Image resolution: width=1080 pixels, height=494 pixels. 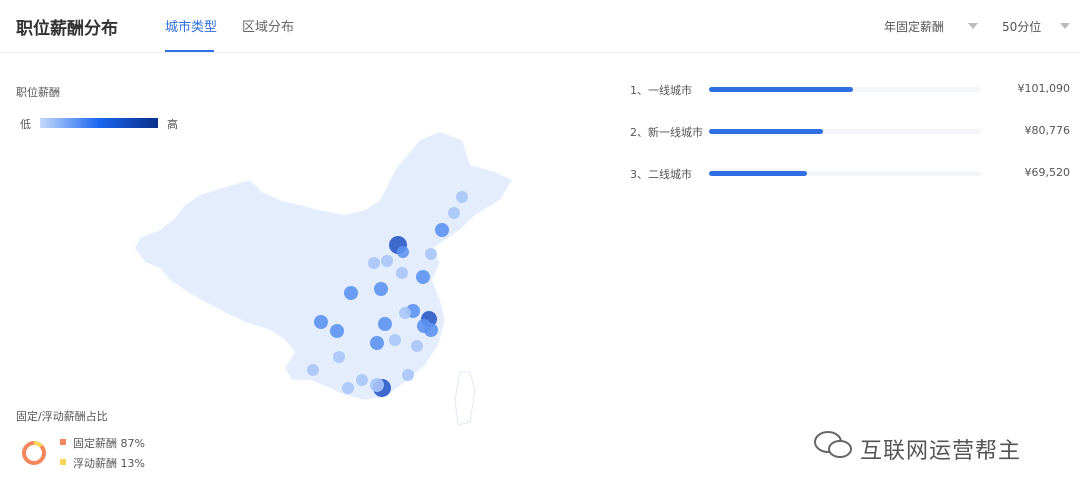 What do you see at coordinates (1047, 130) in the screenshot?
I see `ranking-value: ¥80,776` at bounding box center [1047, 130].